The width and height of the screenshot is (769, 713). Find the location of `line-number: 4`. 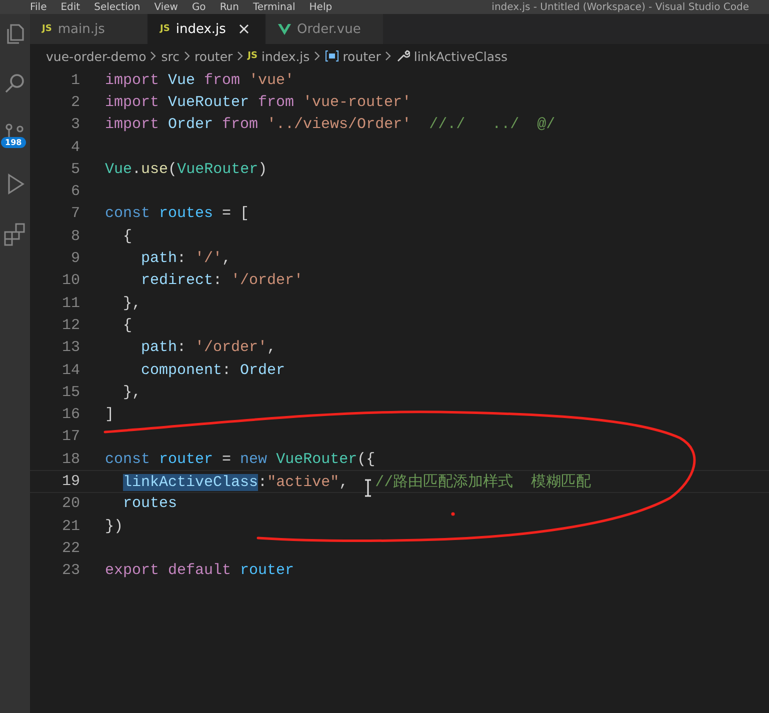

line-number: 4 is located at coordinates (75, 147).